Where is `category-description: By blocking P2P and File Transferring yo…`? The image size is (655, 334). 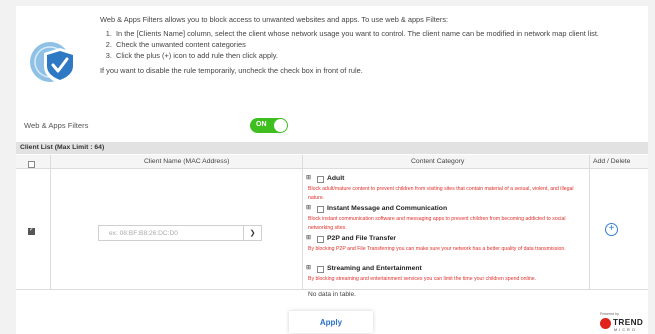
category-description: By blocking P2P and File Transferring yo… is located at coordinates (437, 249).